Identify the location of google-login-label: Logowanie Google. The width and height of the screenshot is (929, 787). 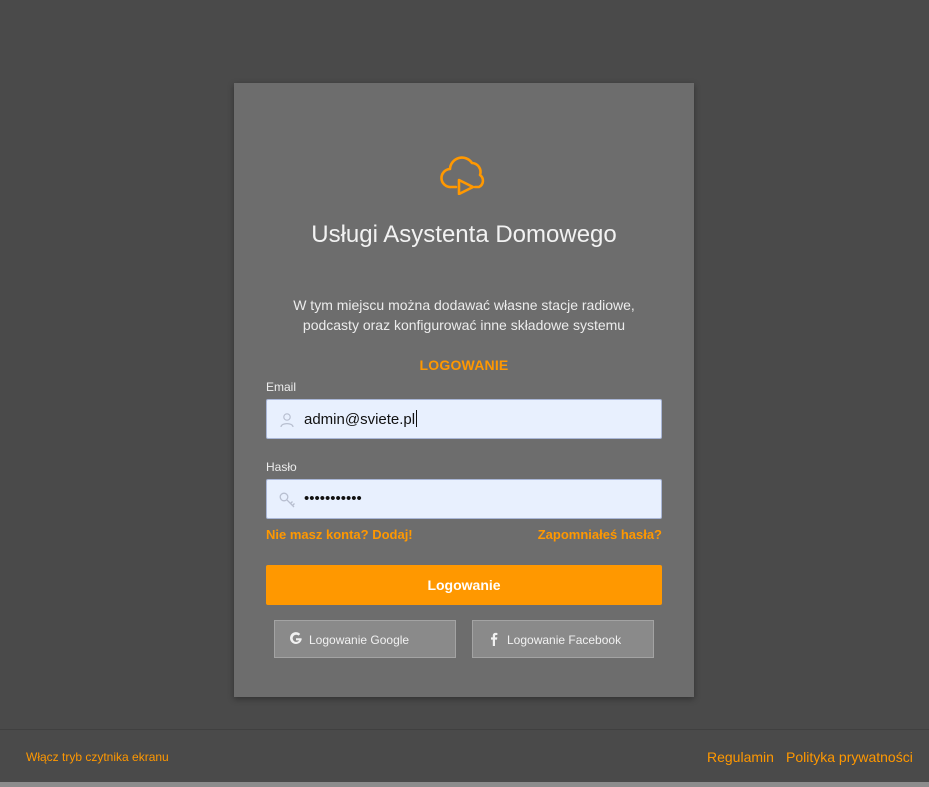
(359, 640).